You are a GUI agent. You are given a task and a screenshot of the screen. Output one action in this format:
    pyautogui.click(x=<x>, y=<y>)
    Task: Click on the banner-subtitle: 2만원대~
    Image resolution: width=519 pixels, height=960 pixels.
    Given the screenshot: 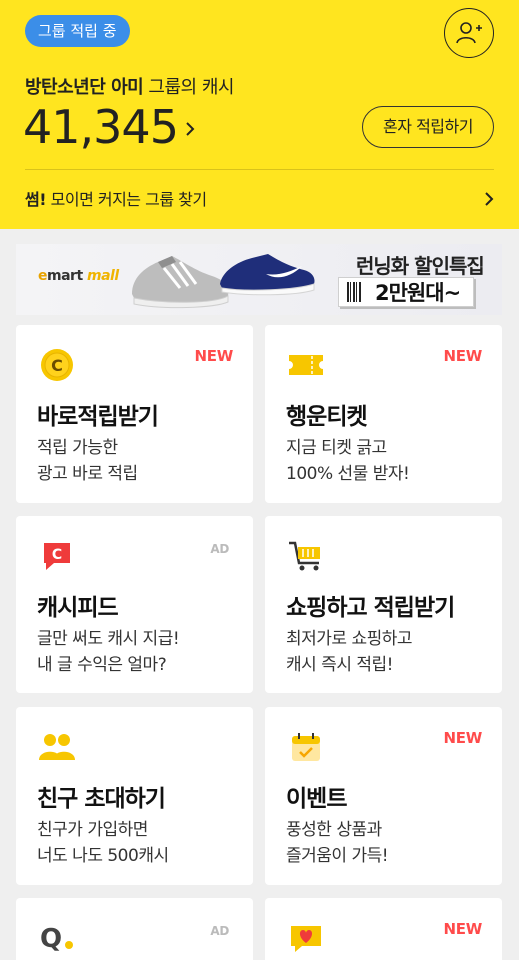 What is the action you would take?
    pyautogui.click(x=418, y=293)
    